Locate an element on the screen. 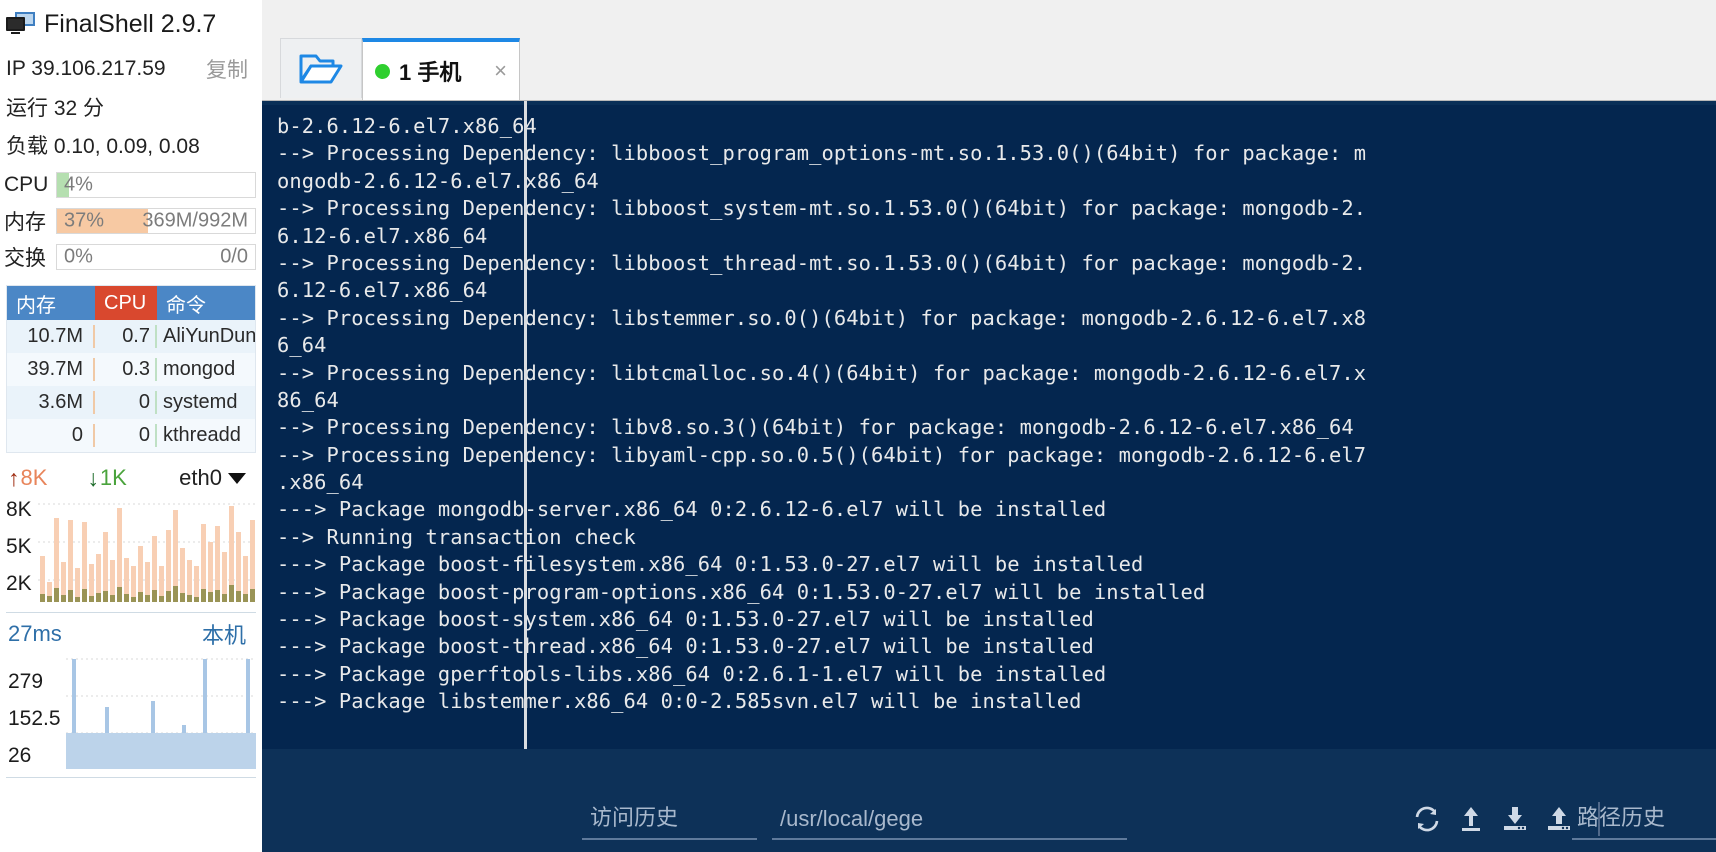 Image resolution: width=1716 pixels, height=852 pixels. latency-panel: 27ms 本机 279 152.5 26 is located at coordinates (131, 733).